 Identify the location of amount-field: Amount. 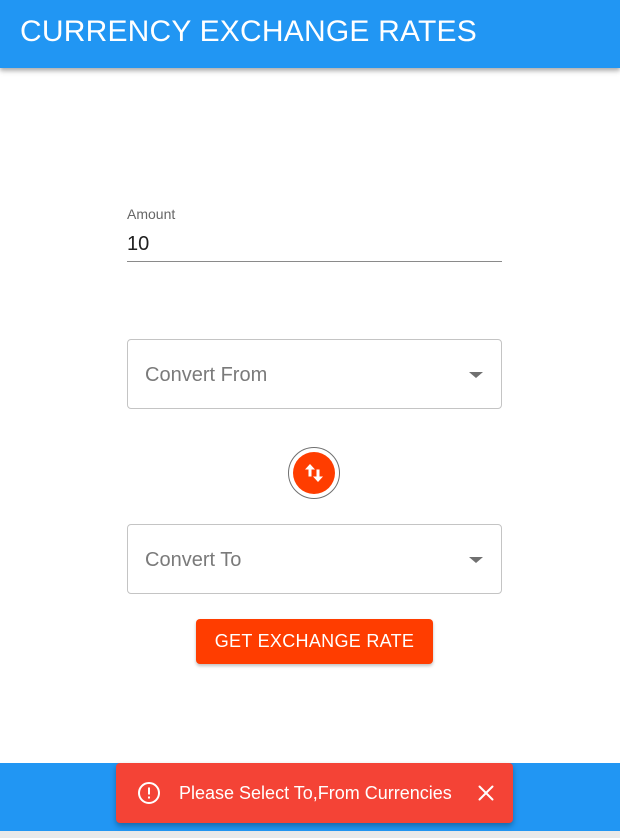
(314, 234).